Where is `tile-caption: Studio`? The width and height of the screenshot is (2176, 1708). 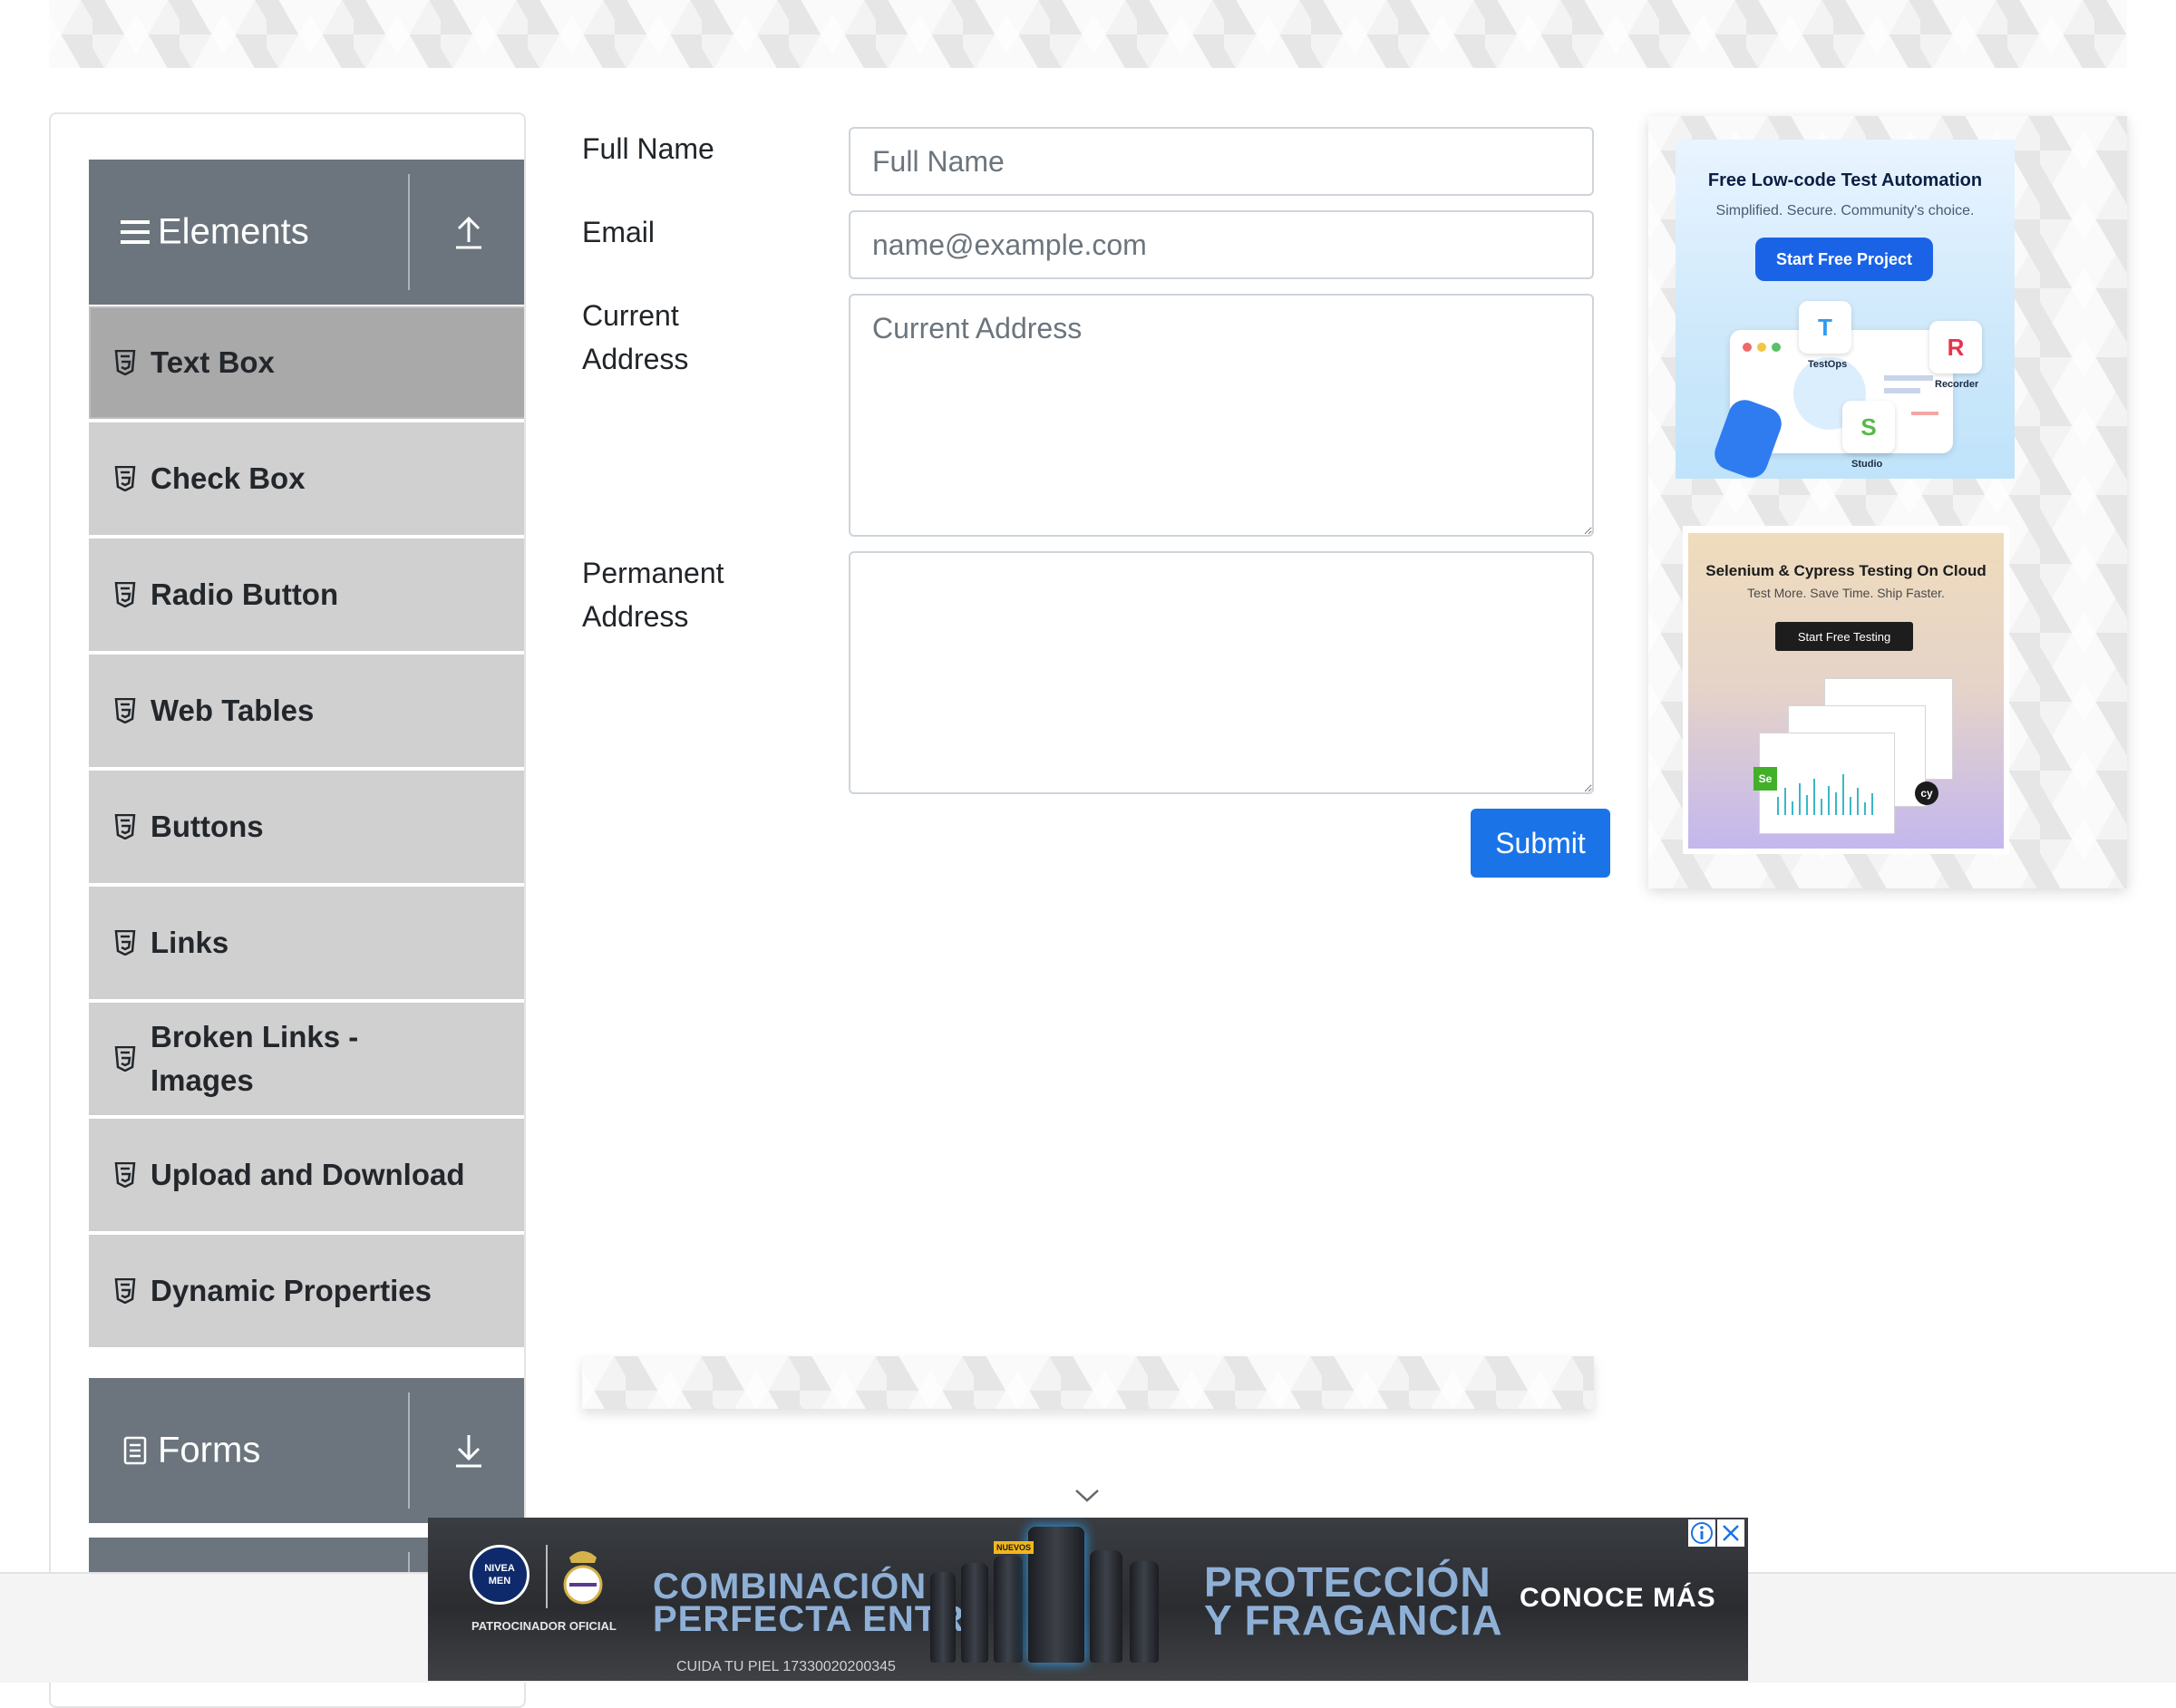 tile-caption: Studio is located at coordinates (1867, 464).